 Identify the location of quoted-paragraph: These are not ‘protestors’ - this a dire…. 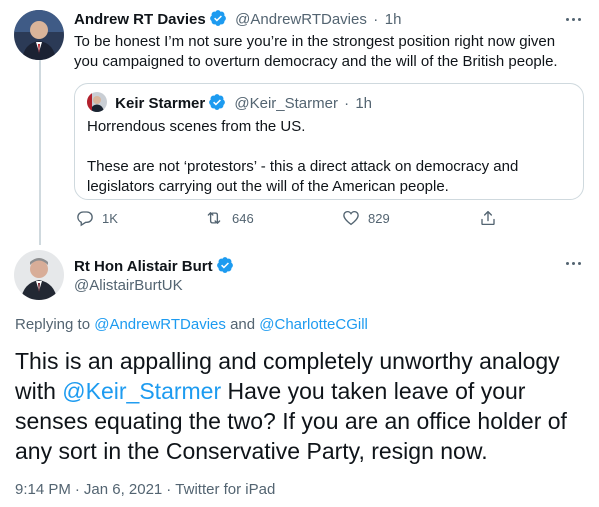
(303, 176).